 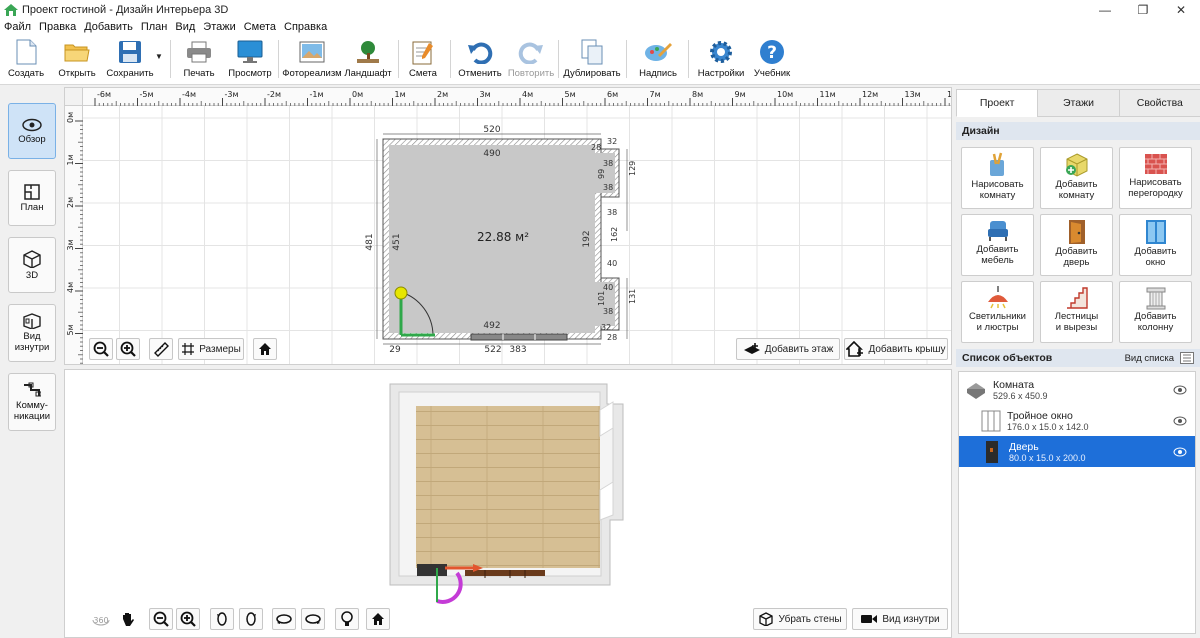 What do you see at coordinates (1143, 9) in the screenshot?
I see `maximize-button: ❐` at bounding box center [1143, 9].